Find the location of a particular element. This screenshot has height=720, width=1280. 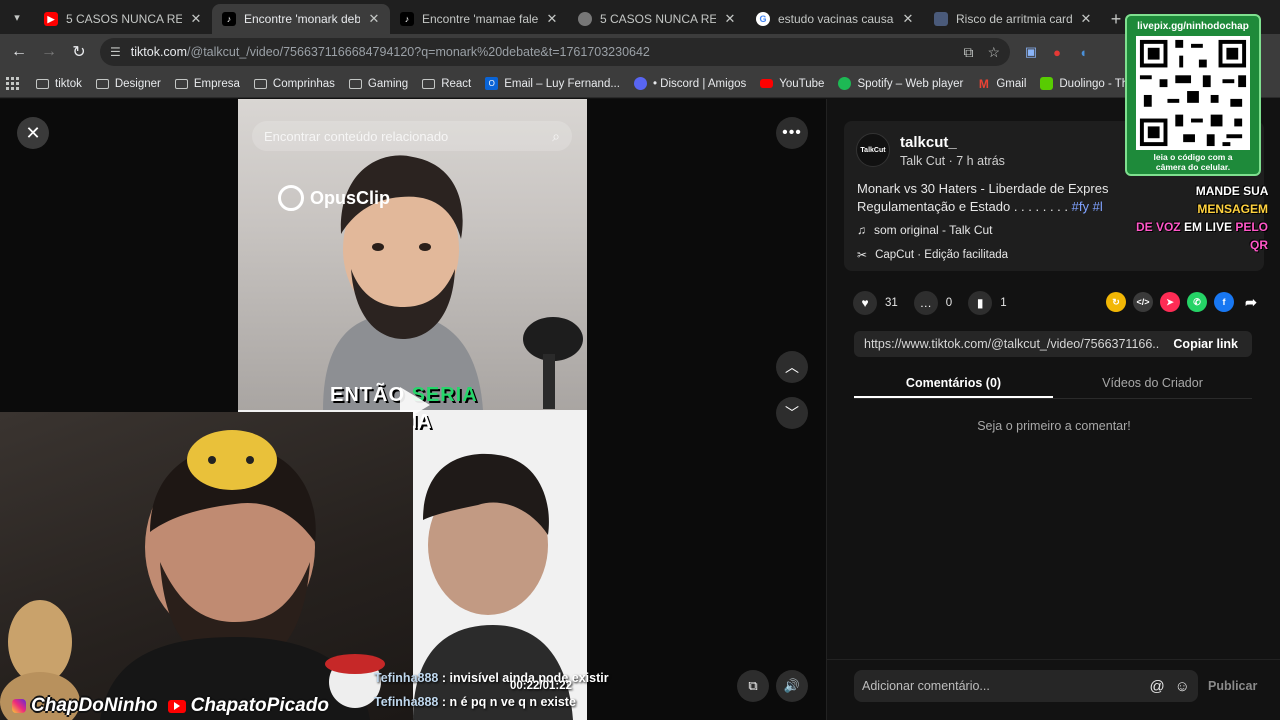

tab-title: Risco de arritmia cardíaca is located at coordinates (1014, 19).